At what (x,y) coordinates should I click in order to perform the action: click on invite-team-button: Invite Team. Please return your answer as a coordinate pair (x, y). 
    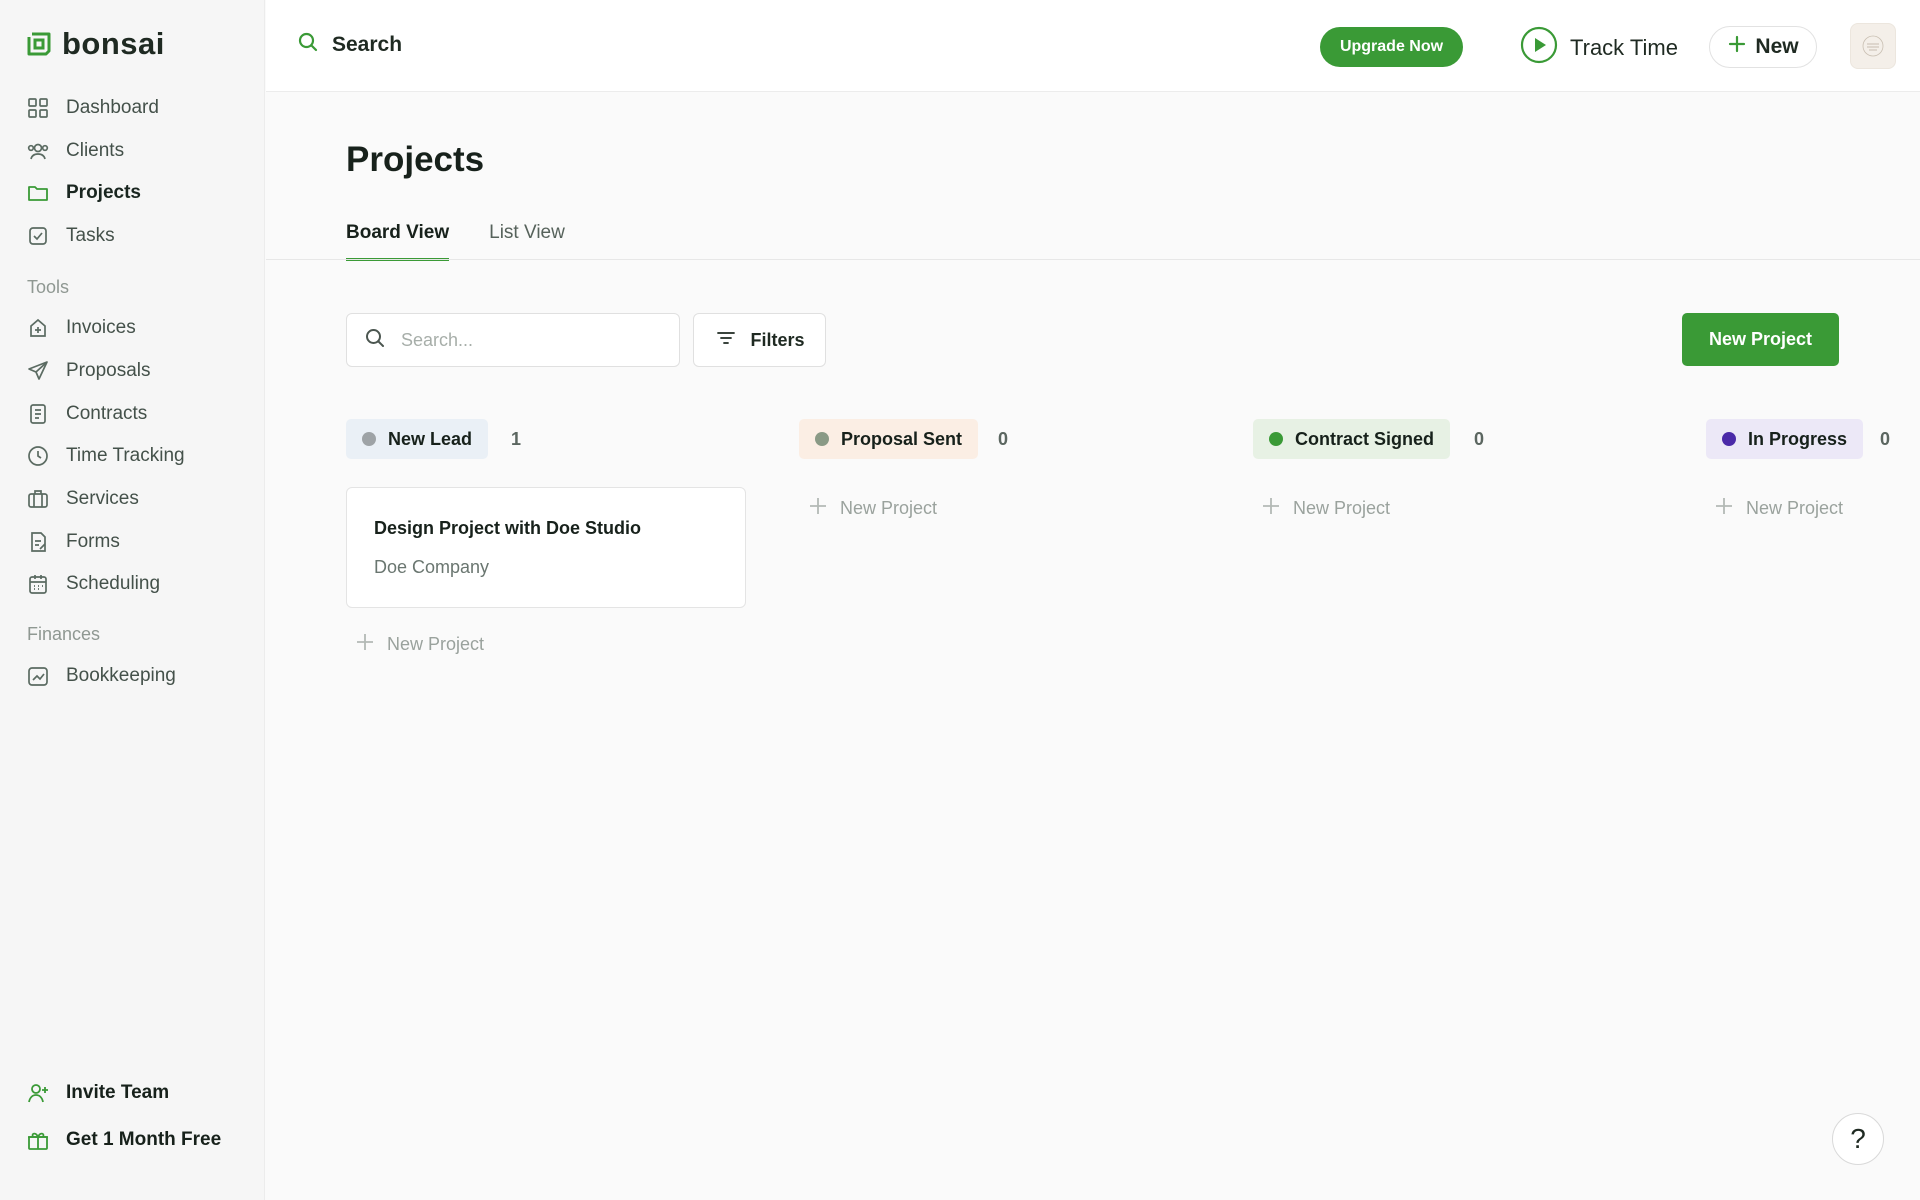
    Looking at the image, I should click on (97, 1093).